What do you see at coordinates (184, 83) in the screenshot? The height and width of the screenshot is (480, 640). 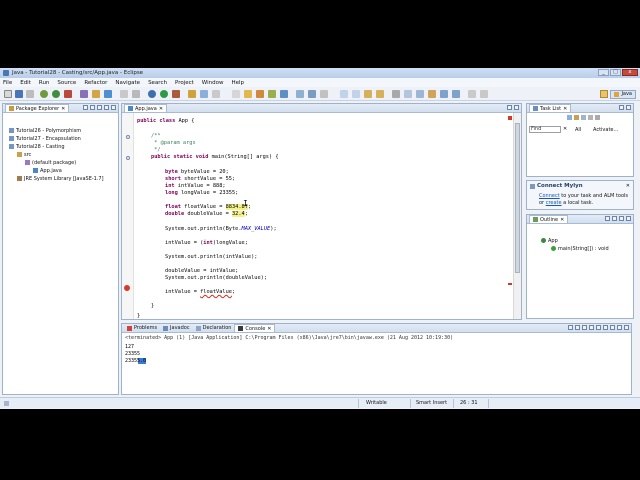 I see `menu-project: Project` at bounding box center [184, 83].